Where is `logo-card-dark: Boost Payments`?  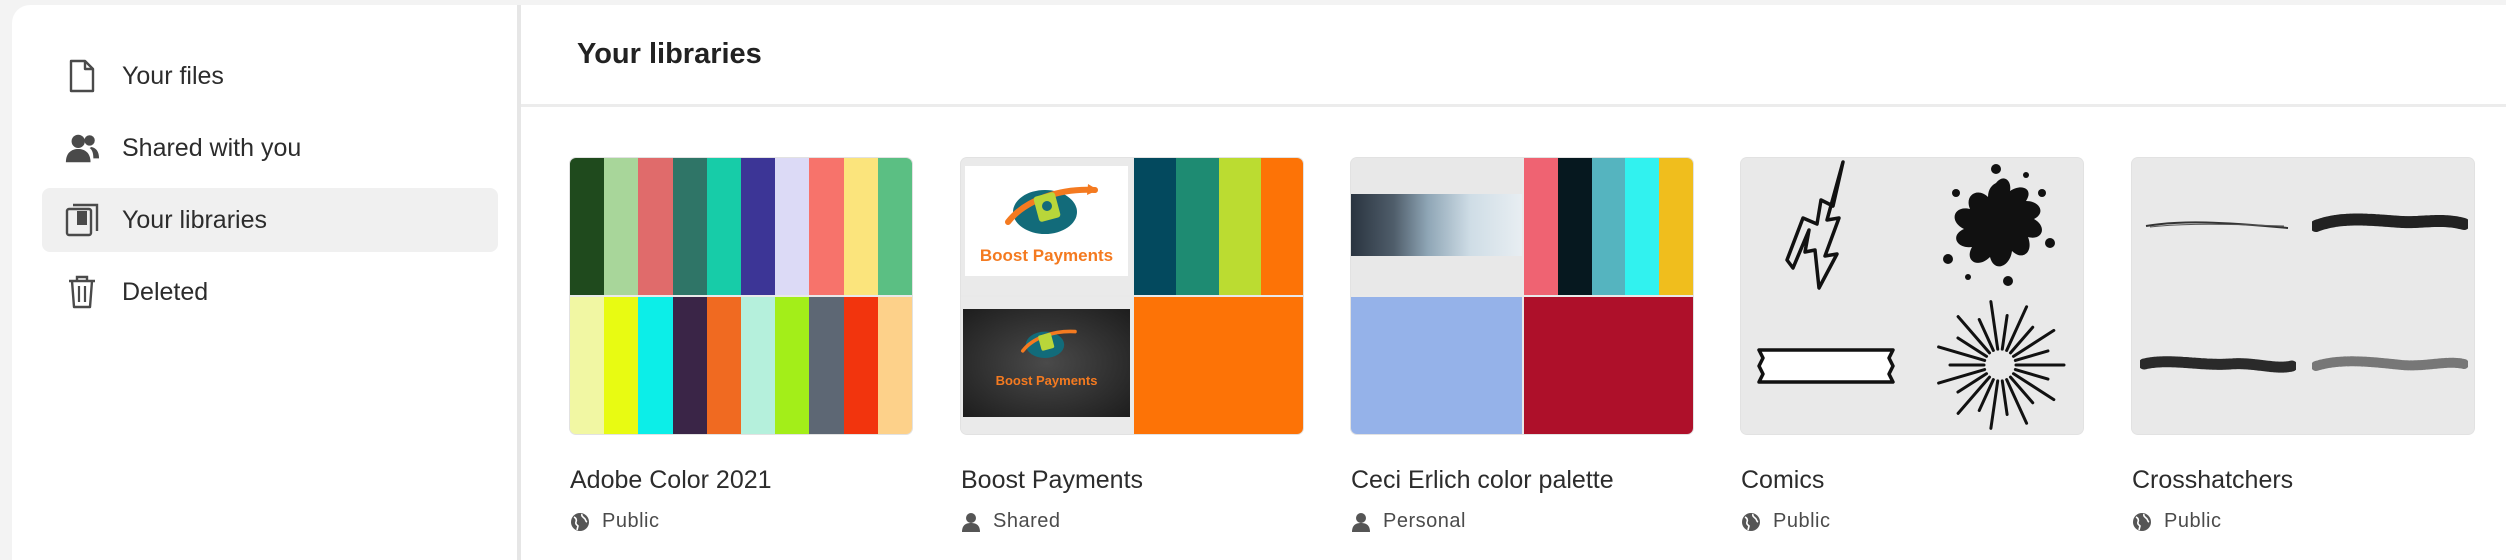 logo-card-dark: Boost Payments is located at coordinates (1046, 363).